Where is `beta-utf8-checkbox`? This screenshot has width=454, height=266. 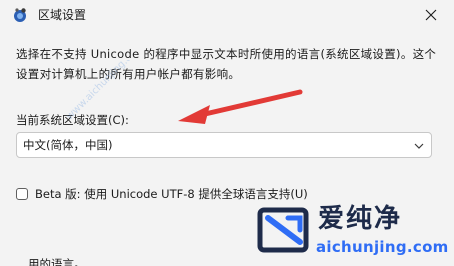
beta-utf8-checkbox is located at coordinates (22, 194).